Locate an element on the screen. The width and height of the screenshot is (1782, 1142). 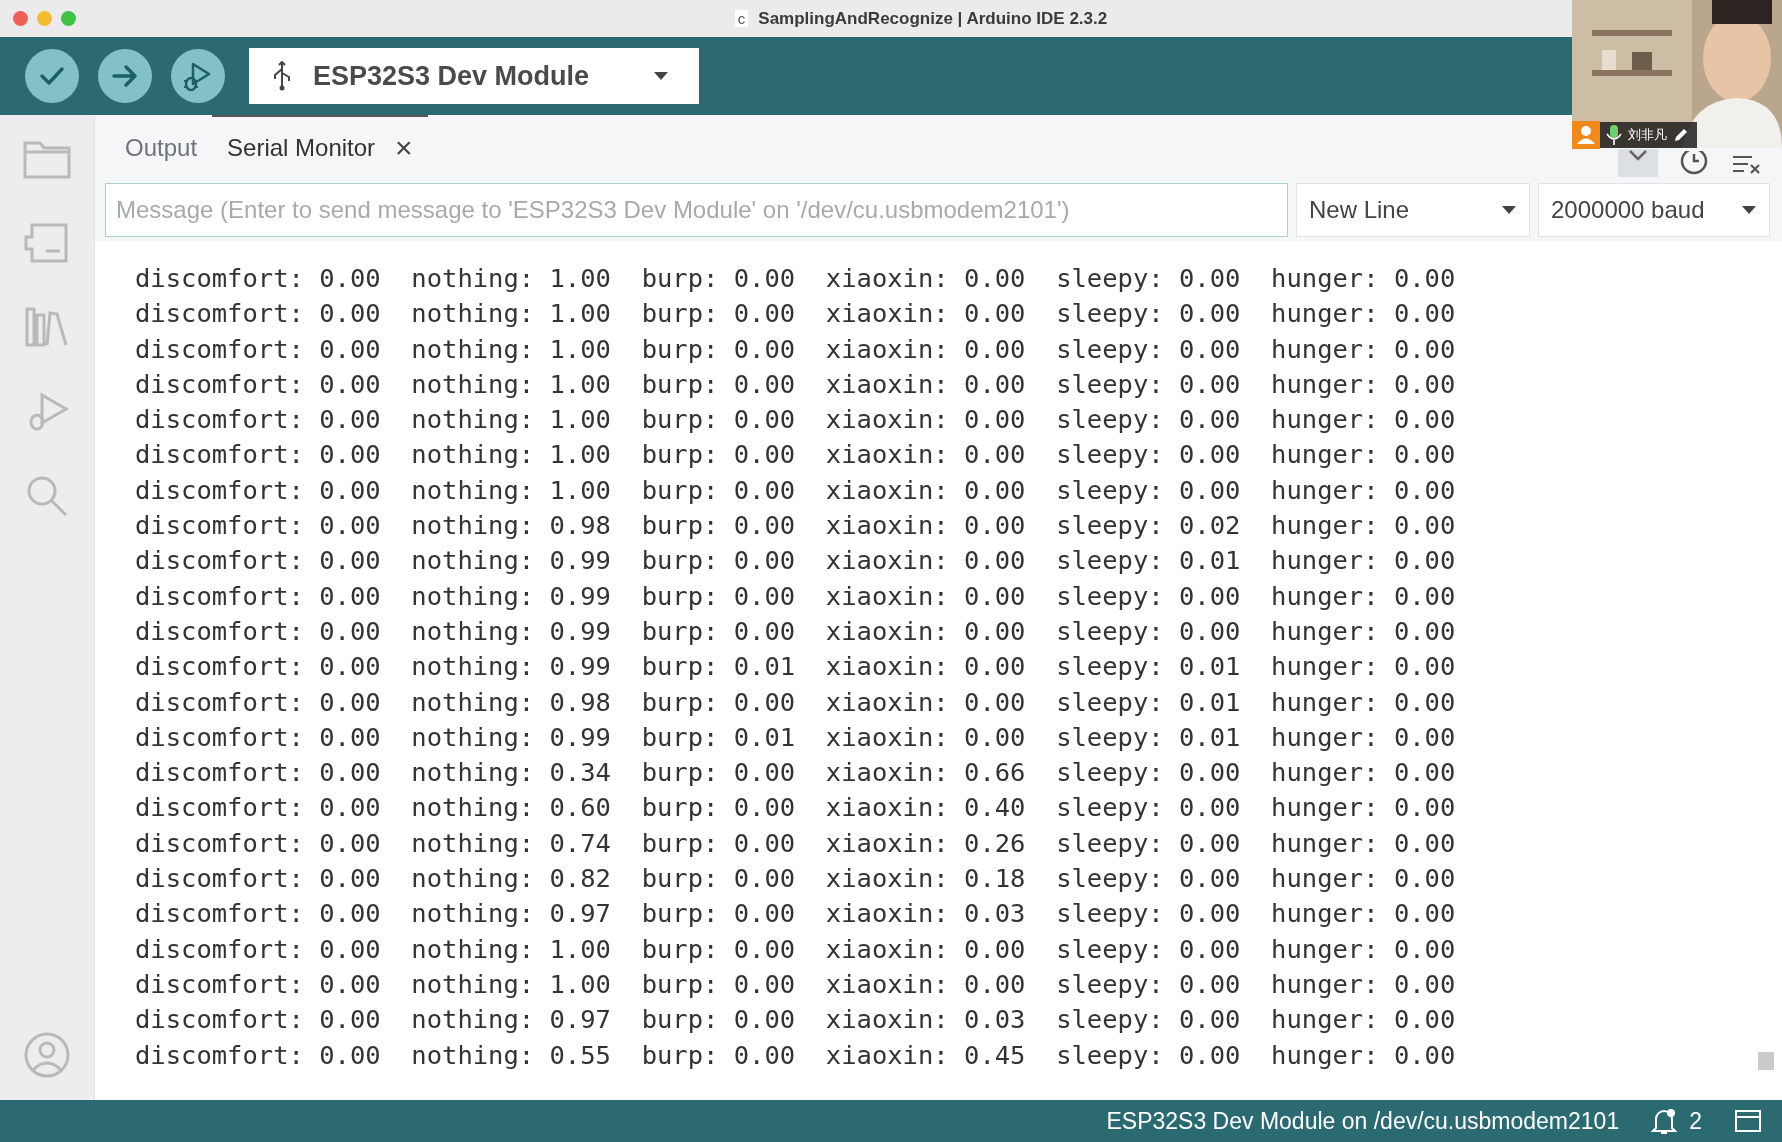
close-window-button is located at coordinates (20, 18).